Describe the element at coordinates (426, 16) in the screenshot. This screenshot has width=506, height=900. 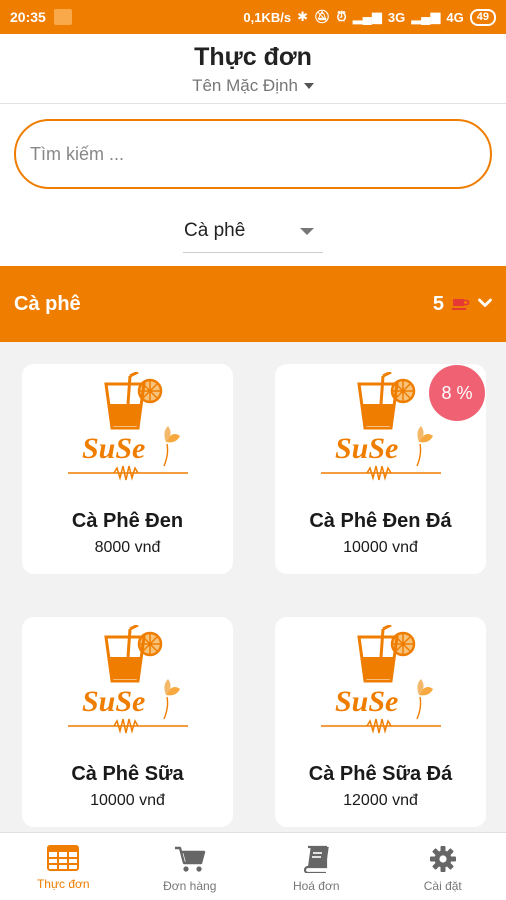
I see `signal-icon-2: ▂▄▆` at that location.